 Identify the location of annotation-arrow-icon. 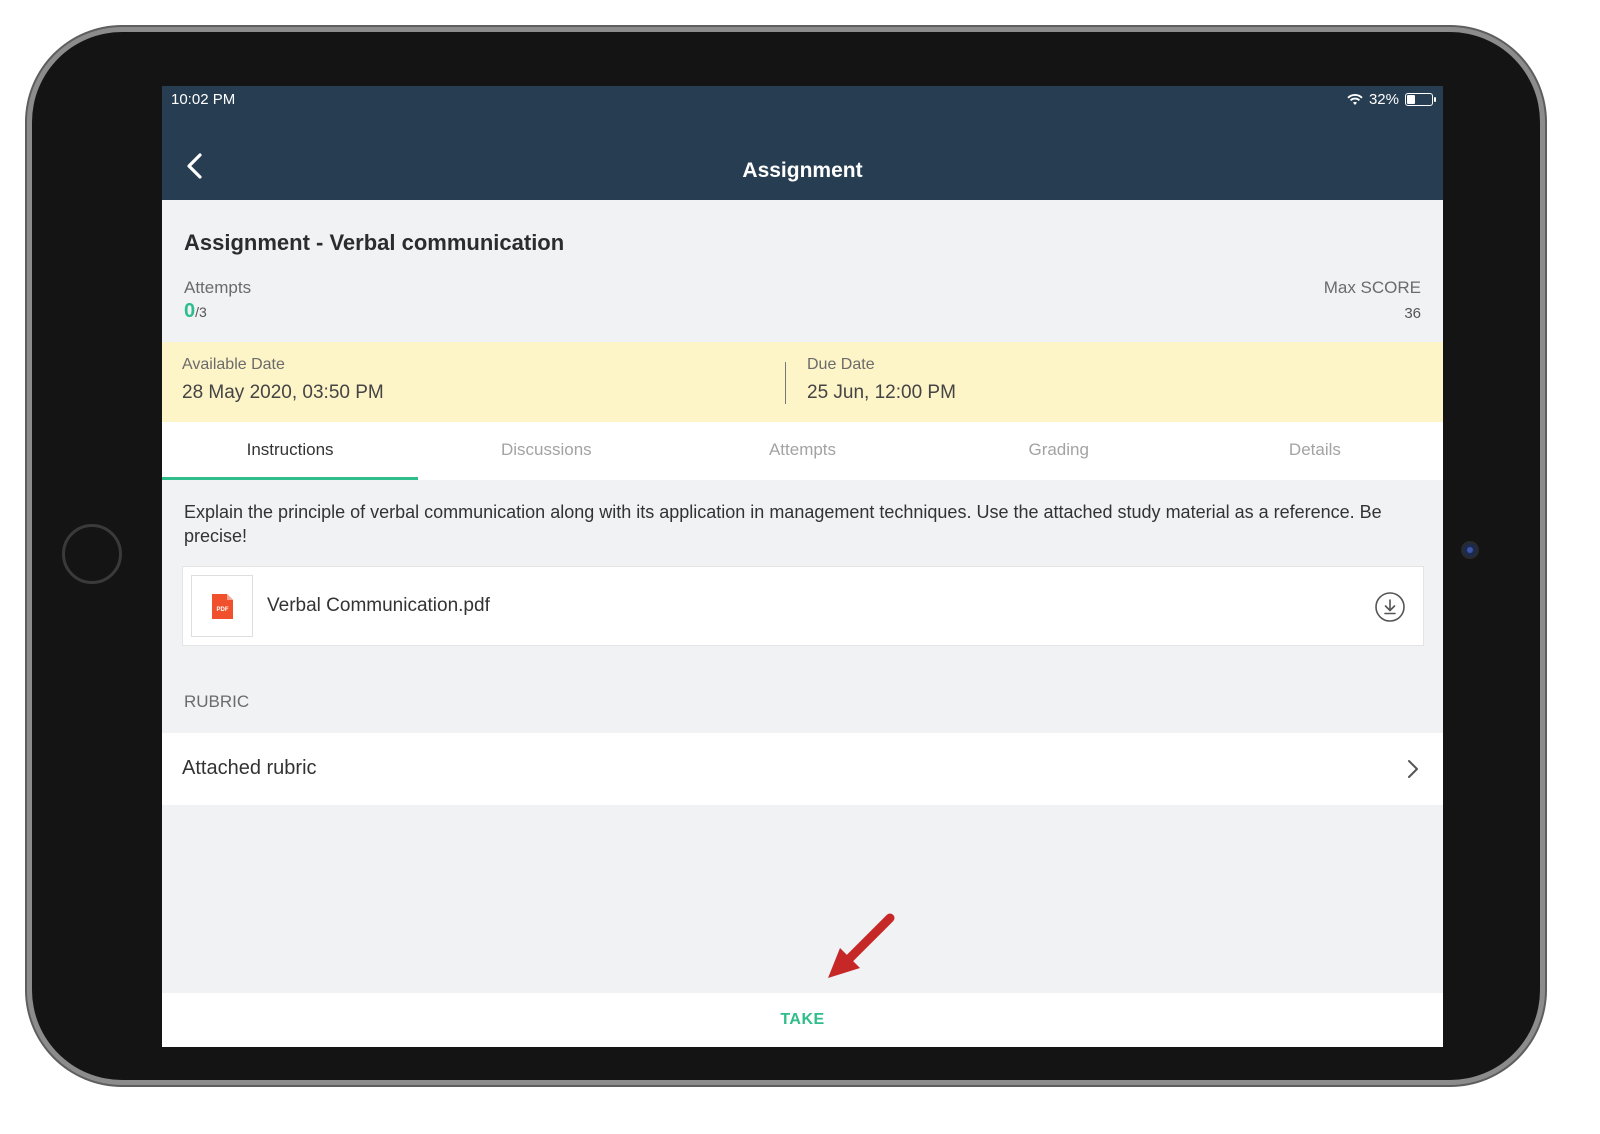
(861, 945).